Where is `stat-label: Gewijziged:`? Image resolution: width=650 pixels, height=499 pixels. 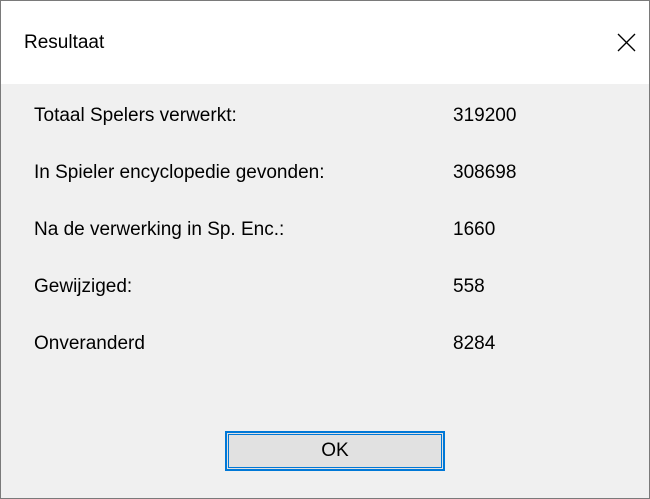 stat-label: Gewijziged: is located at coordinates (83, 286).